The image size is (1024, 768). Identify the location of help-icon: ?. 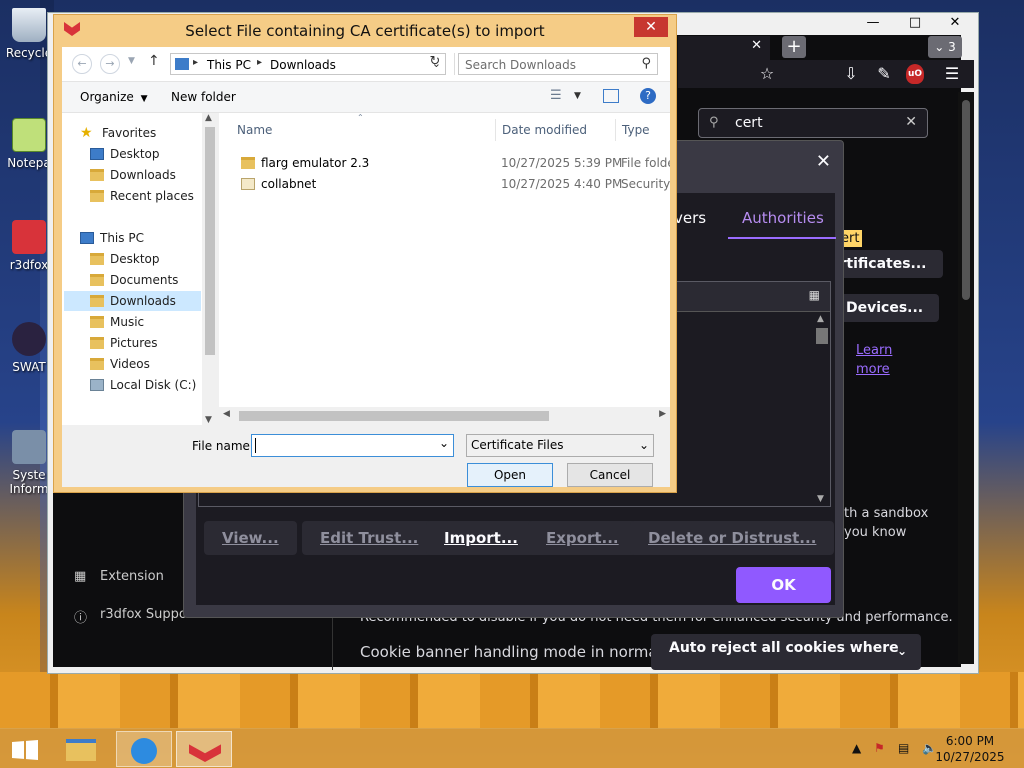
(648, 96).